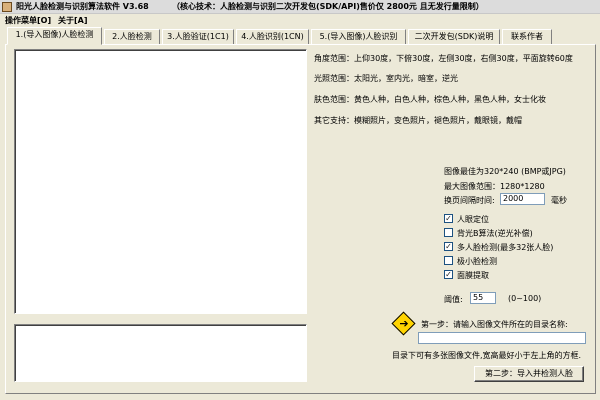 The width and height of the screenshot is (600, 400). I want to click on tiny-face-checkbox, so click(448, 260).